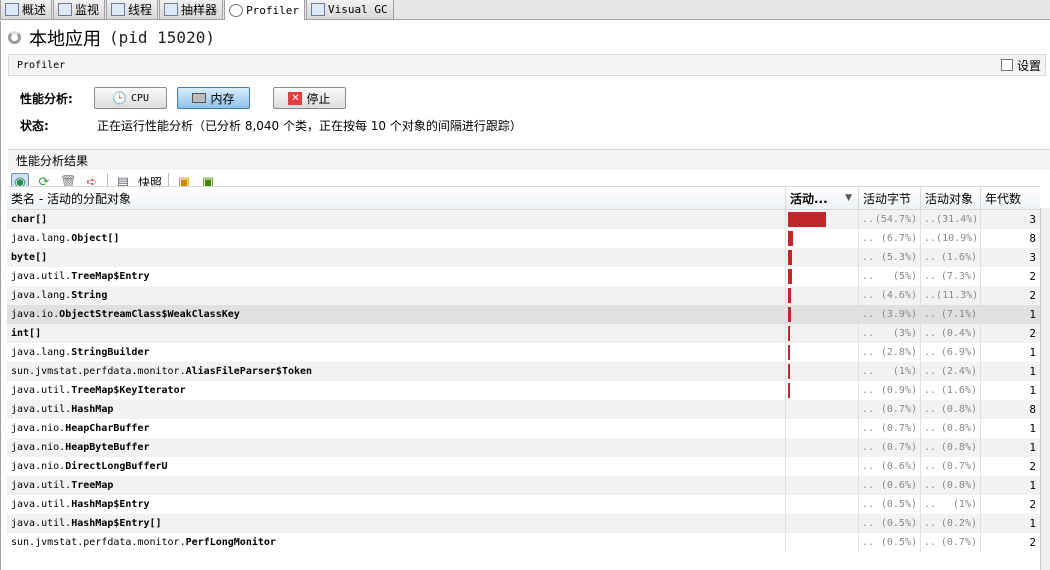 The height and width of the screenshot is (570, 1050). What do you see at coordinates (1032, 257) in the screenshot?
I see `generations: 3` at bounding box center [1032, 257].